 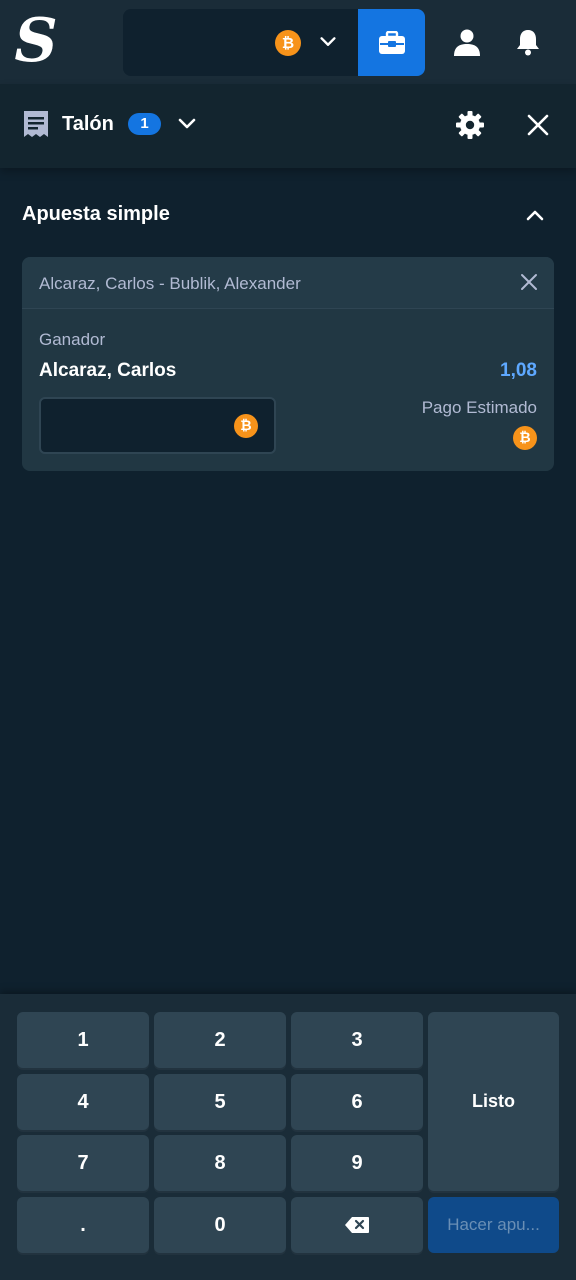 I want to click on selection-name: Alcaraz, Carlos, so click(x=108, y=370).